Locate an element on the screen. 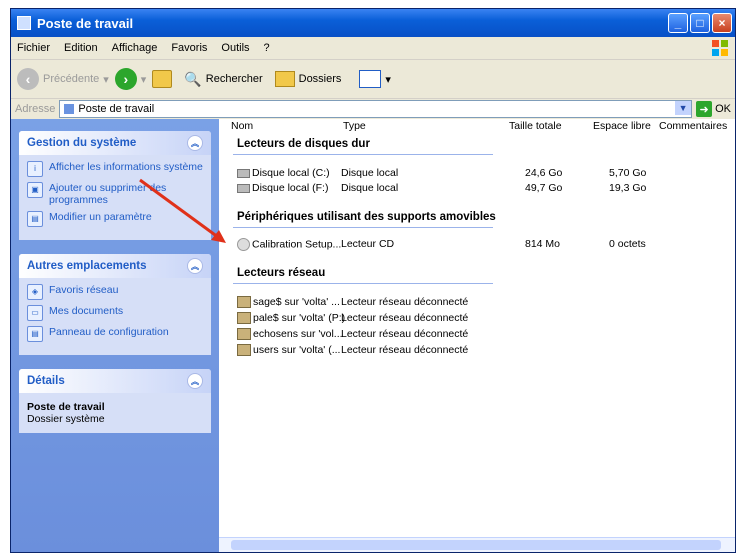 This screenshot has width=739, height=553. network-icon: ◈ is located at coordinates (35, 292).